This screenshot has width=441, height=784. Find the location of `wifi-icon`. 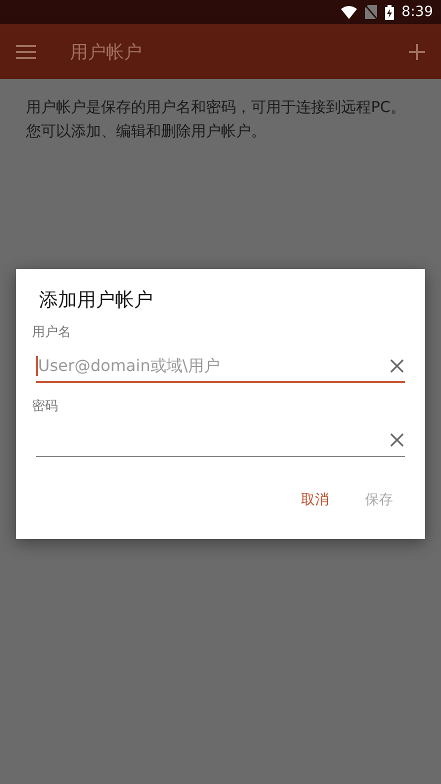

wifi-icon is located at coordinates (348, 12).